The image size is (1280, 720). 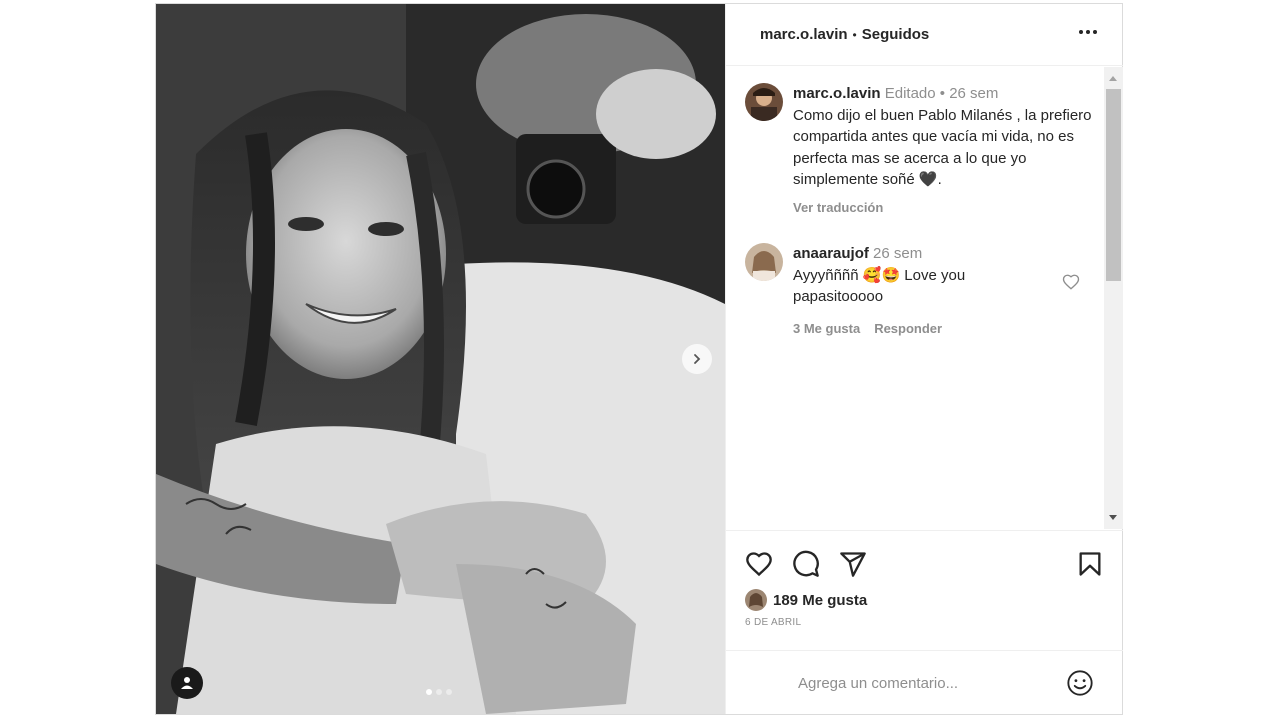 What do you see at coordinates (896, 34) in the screenshot?
I see `follow-status-button: Seguidos` at bounding box center [896, 34].